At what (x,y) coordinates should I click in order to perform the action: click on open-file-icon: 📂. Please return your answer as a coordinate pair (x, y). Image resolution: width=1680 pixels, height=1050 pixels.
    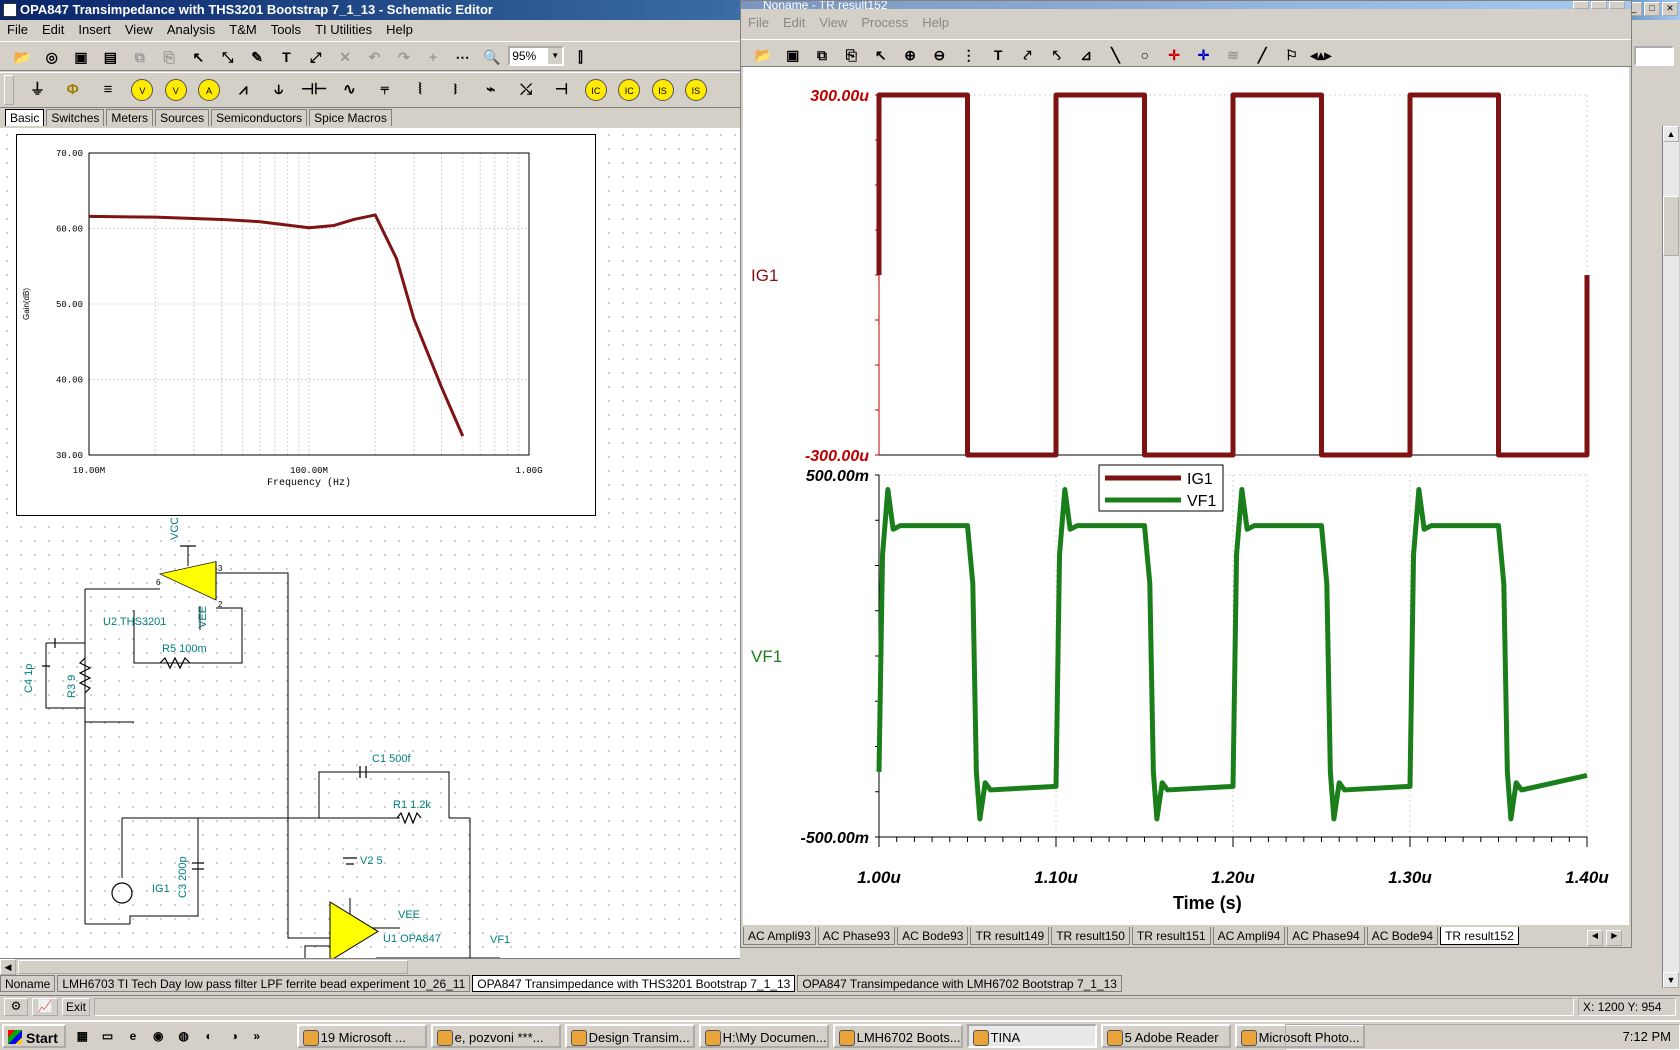
    Looking at the image, I should click on (763, 55).